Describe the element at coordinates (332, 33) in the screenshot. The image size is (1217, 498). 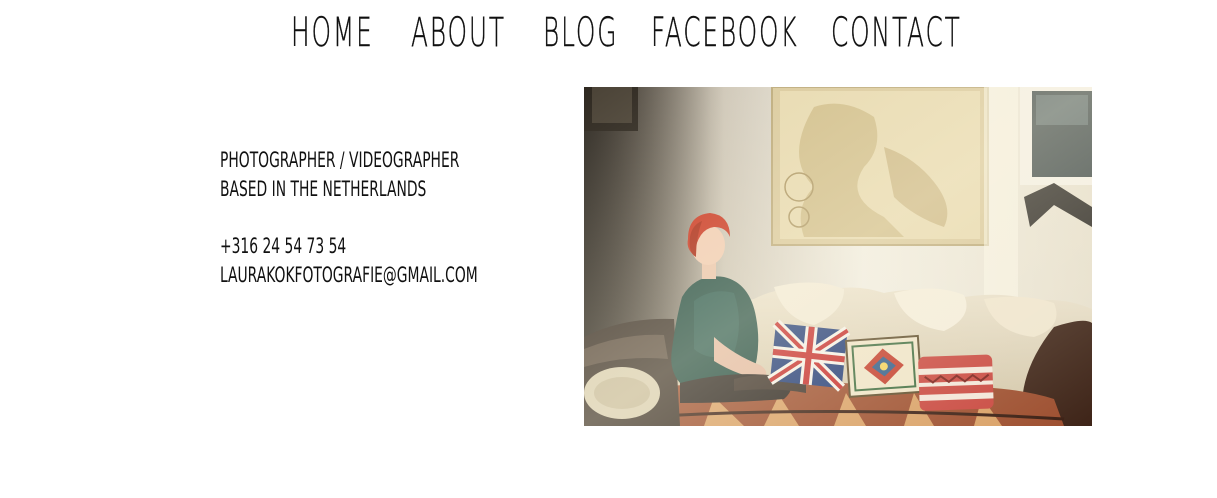
I see `nav-home-link: HOME` at that location.